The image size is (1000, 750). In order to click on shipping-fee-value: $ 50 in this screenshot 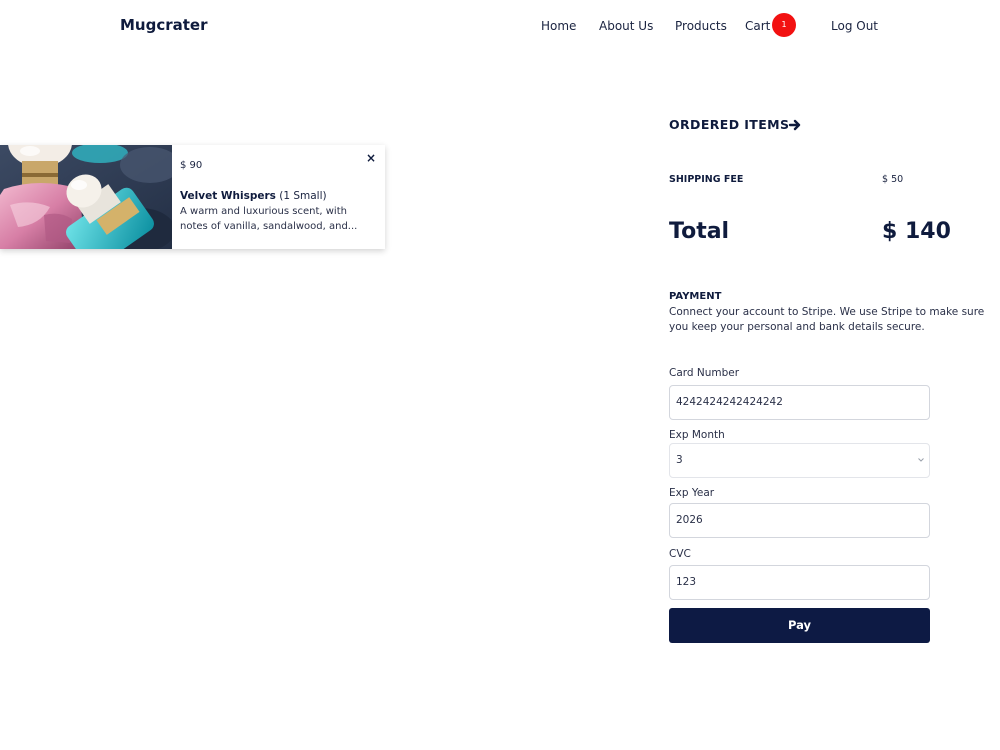, I will do `click(893, 179)`.